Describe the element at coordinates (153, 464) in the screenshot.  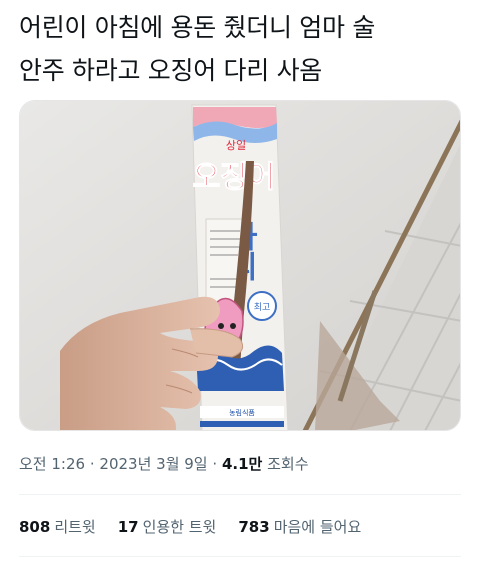
I see `tweet-date: 2023년 3월 9일` at that location.